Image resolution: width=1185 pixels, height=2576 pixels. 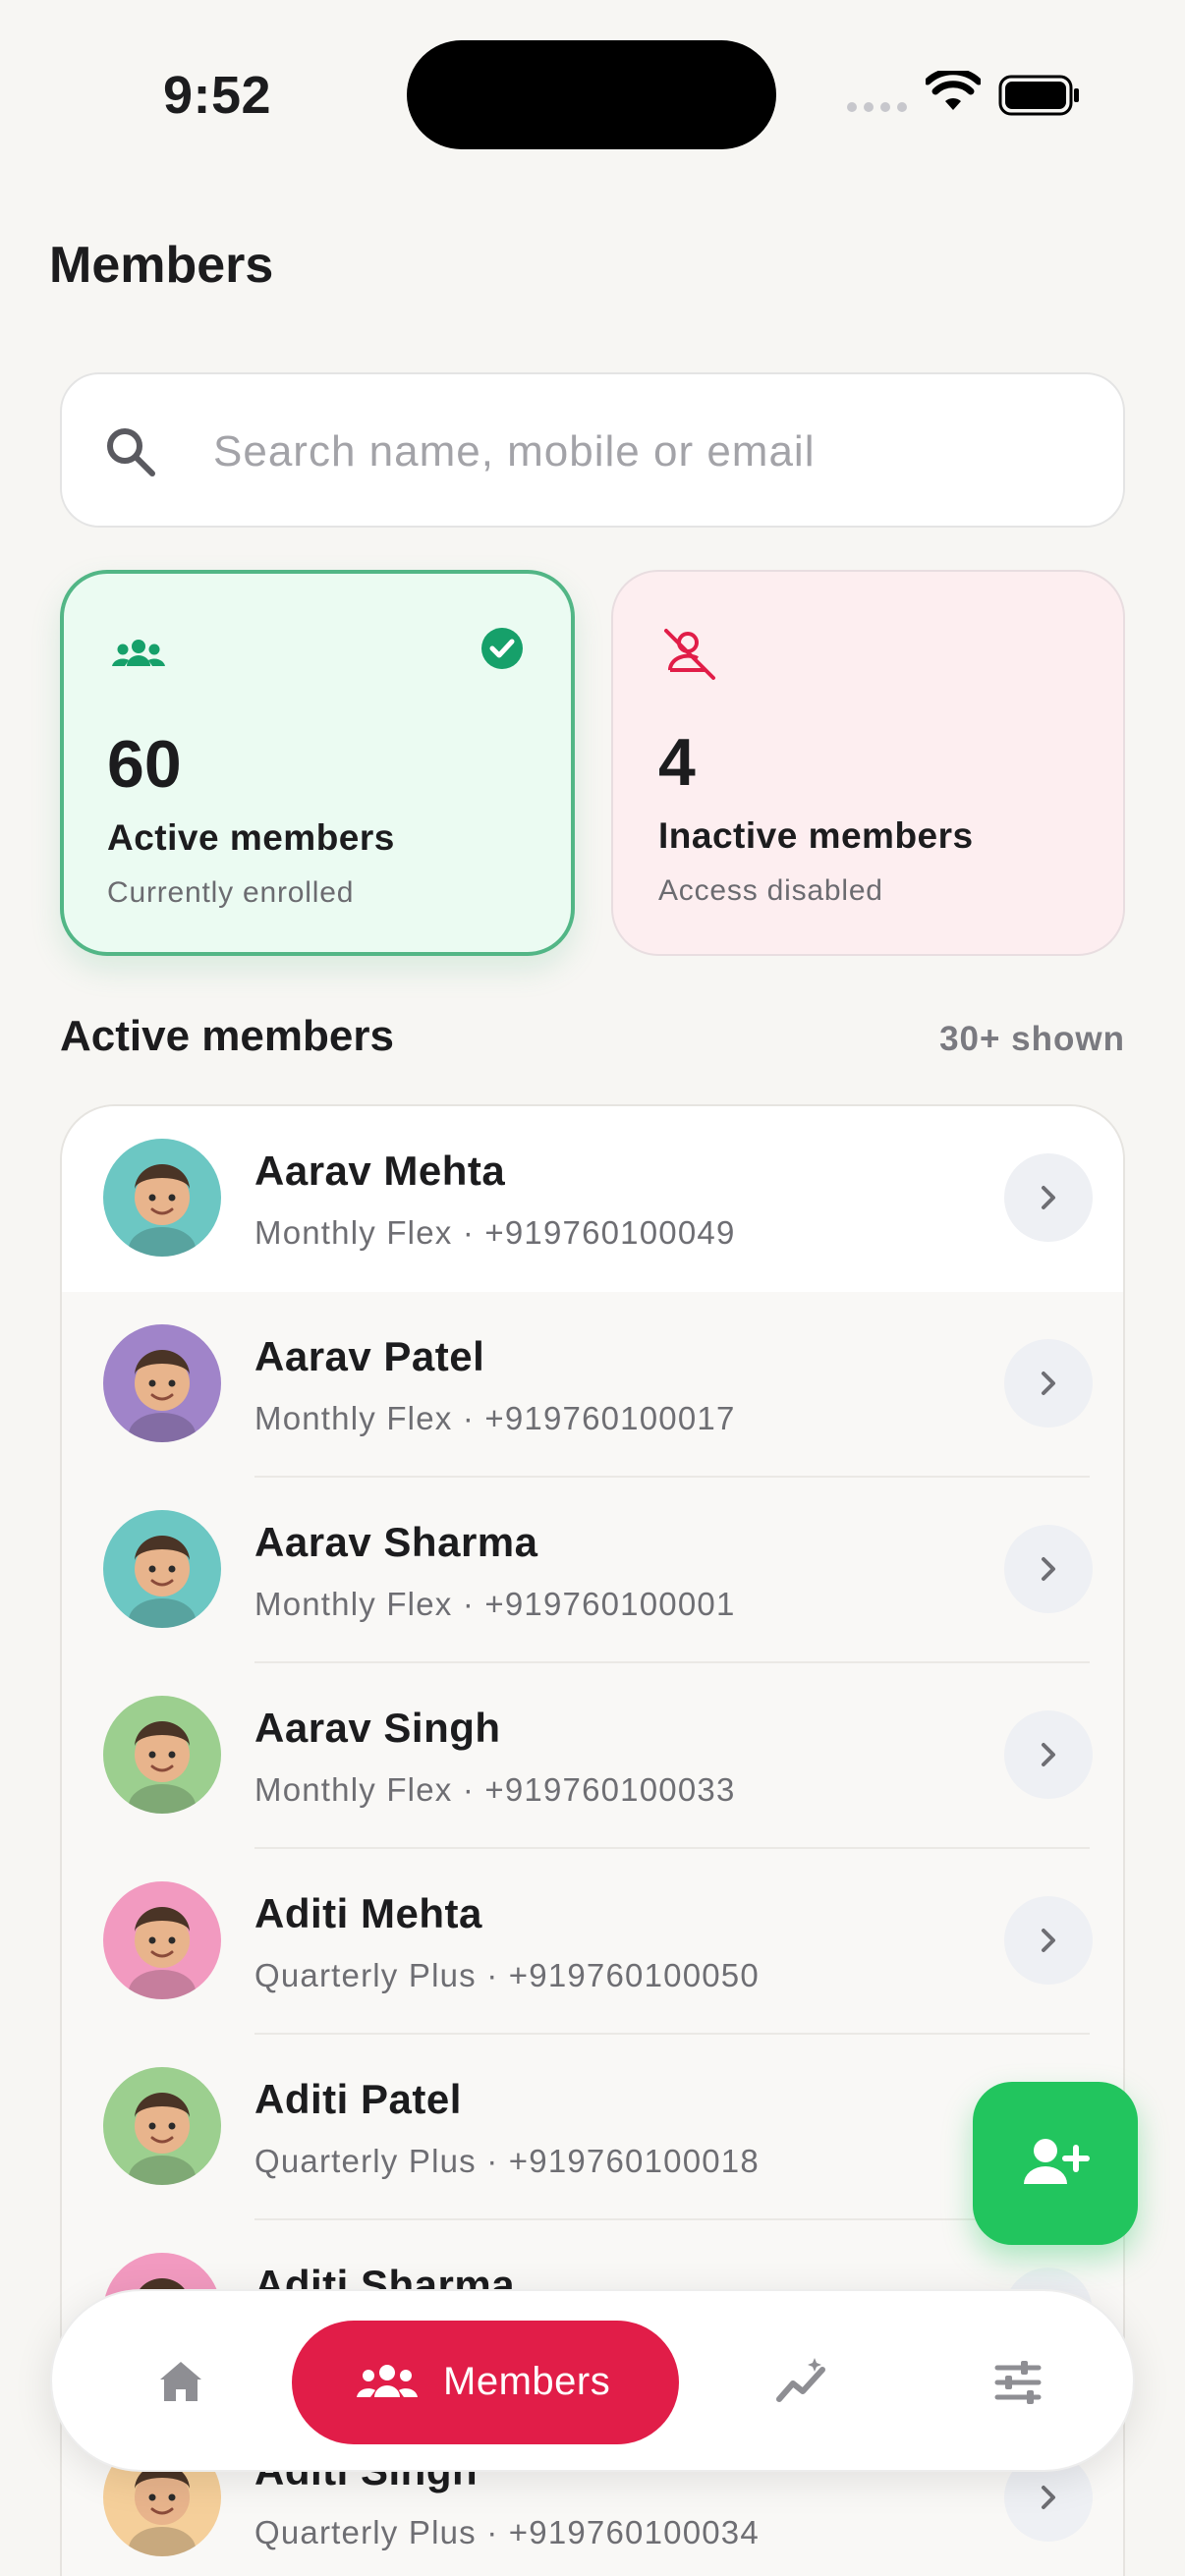 What do you see at coordinates (162, 265) in the screenshot?
I see `page-title: Members` at bounding box center [162, 265].